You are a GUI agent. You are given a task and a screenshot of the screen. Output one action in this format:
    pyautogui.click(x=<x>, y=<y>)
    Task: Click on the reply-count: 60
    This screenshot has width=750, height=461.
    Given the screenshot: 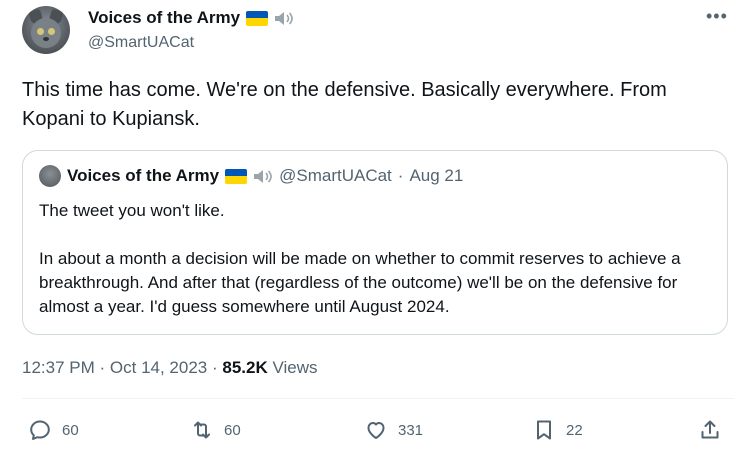 What is the action you would take?
    pyautogui.click(x=70, y=430)
    